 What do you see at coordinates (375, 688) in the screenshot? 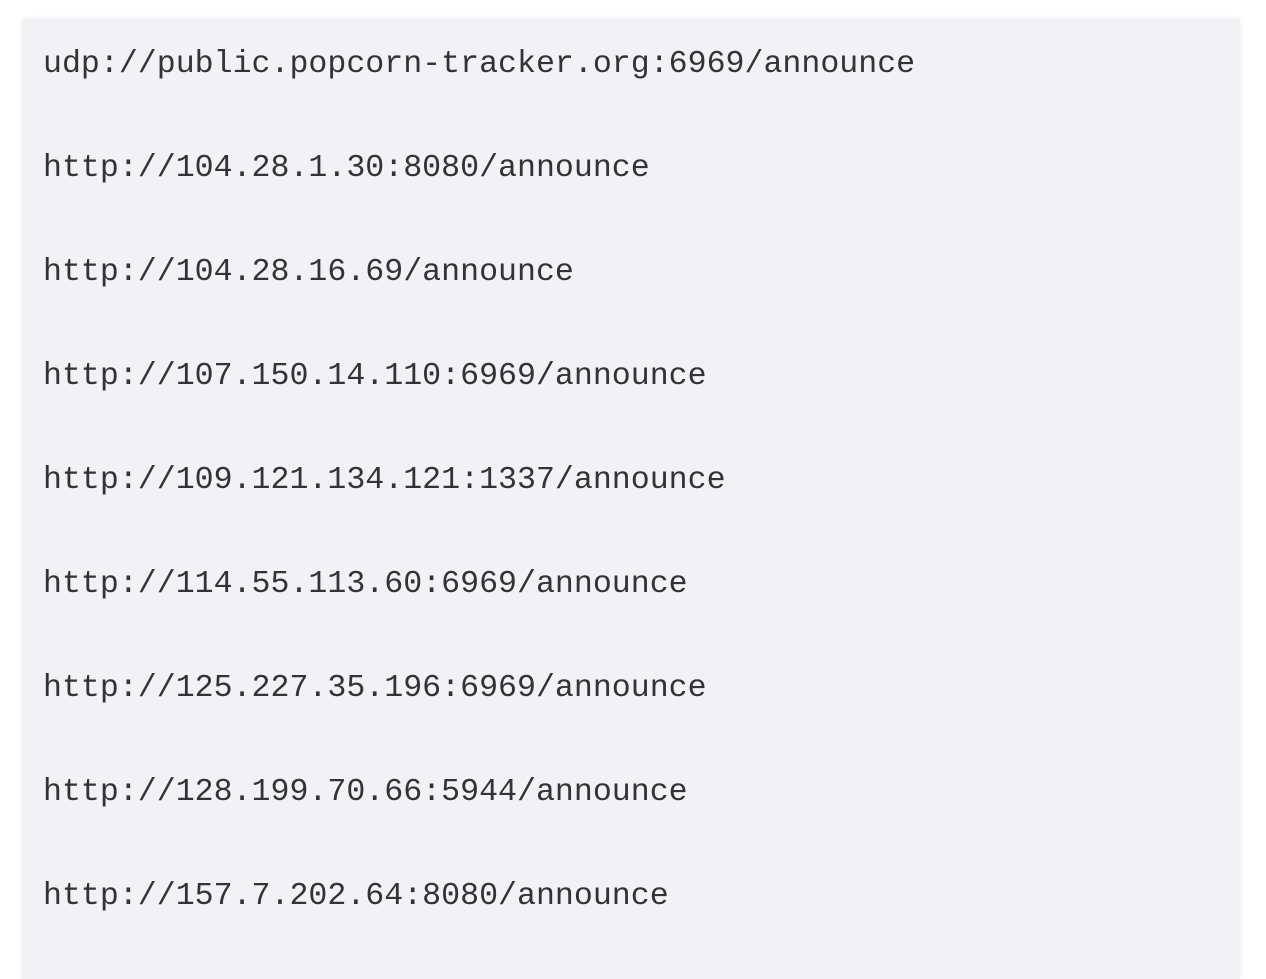
I see `tracker-url: http://125.227.35.196:6969/announce` at bounding box center [375, 688].